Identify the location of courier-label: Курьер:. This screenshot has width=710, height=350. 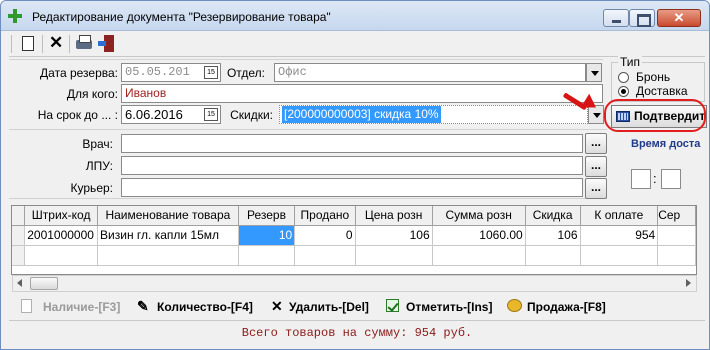
(91, 188).